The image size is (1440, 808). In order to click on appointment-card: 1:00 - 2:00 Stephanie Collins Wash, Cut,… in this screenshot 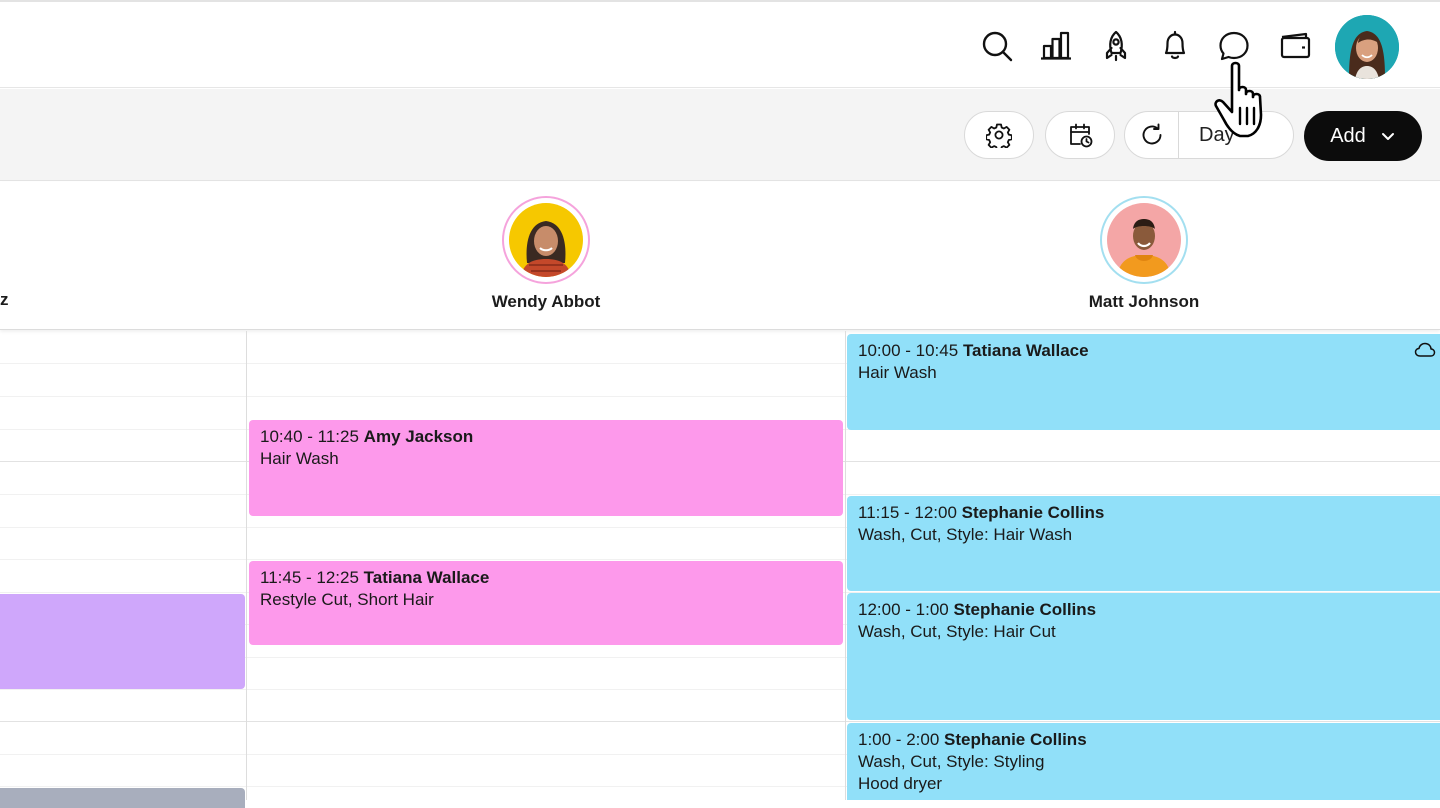, I will do `click(1143, 761)`.